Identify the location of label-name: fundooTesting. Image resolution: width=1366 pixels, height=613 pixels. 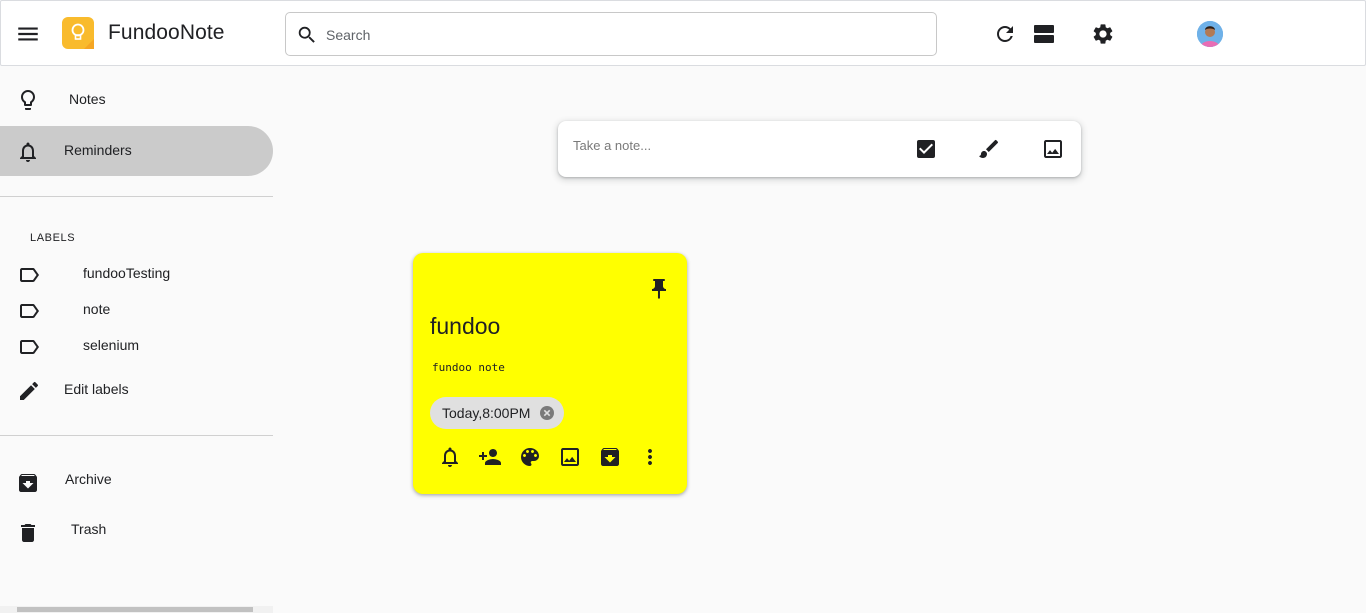
(127, 273).